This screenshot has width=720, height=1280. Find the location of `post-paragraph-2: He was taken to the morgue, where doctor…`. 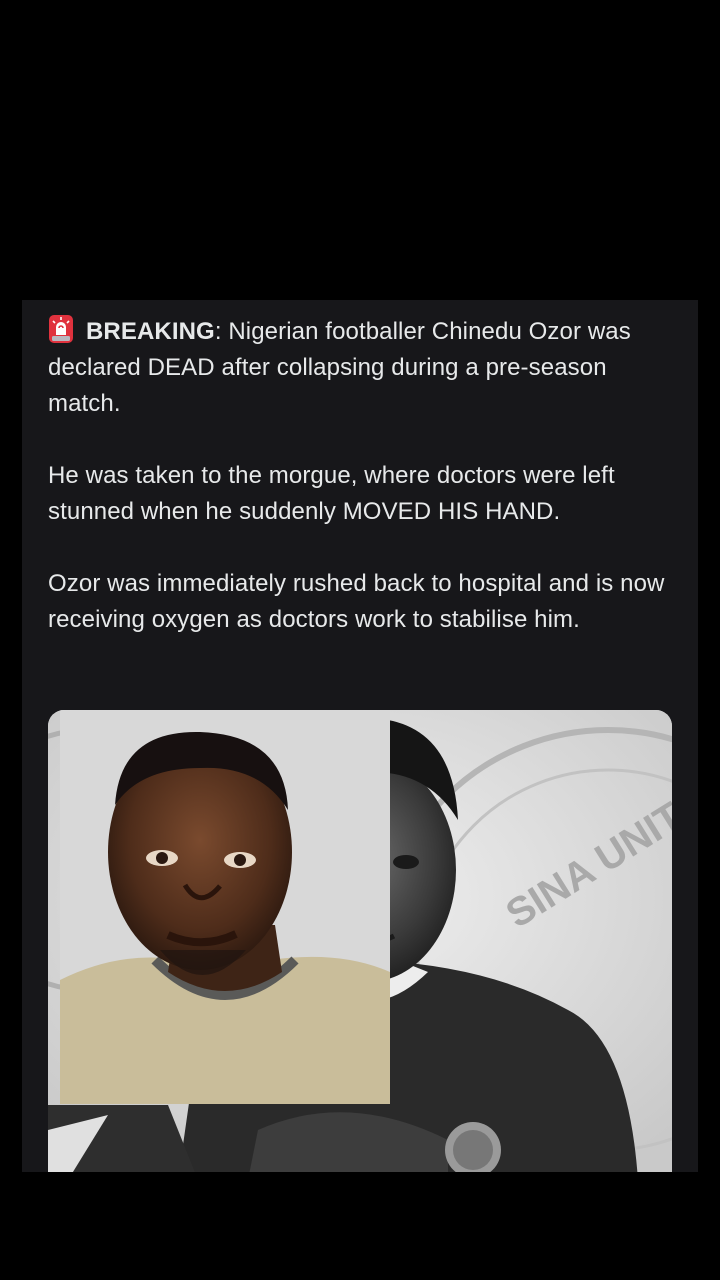

post-paragraph-2: He was taken to the morgue, where doctor… is located at coordinates (331, 493).